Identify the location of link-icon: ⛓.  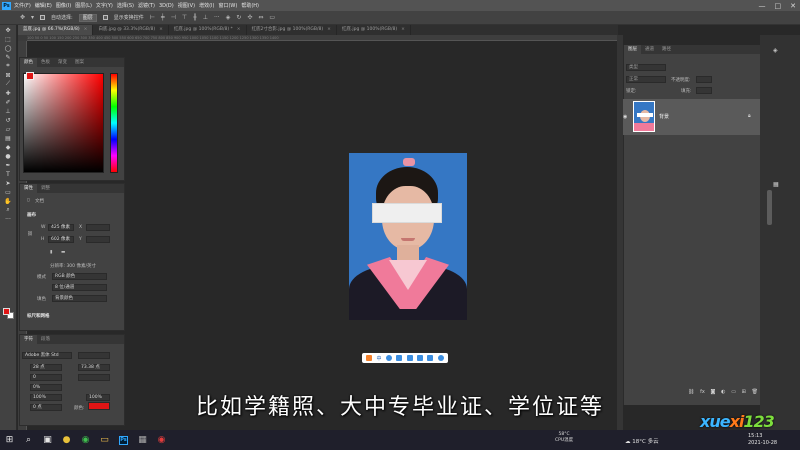
(30, 234).